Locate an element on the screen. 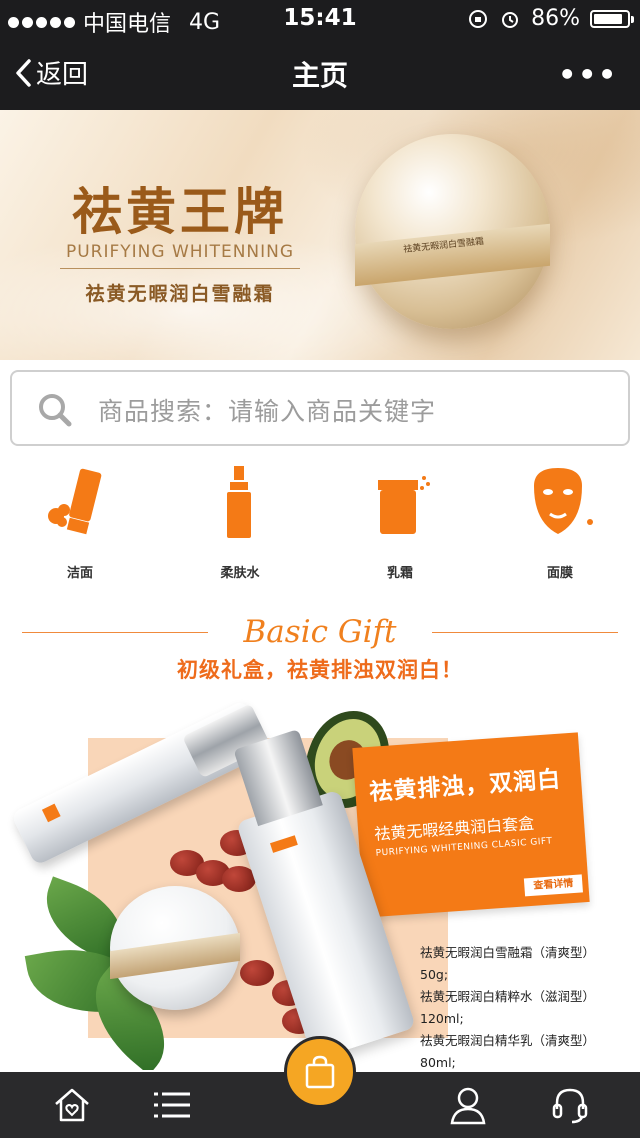 The width and height of the screenshot is (640, 1138). category-toner: 柔肤水 is located at coordinates (240, 523).